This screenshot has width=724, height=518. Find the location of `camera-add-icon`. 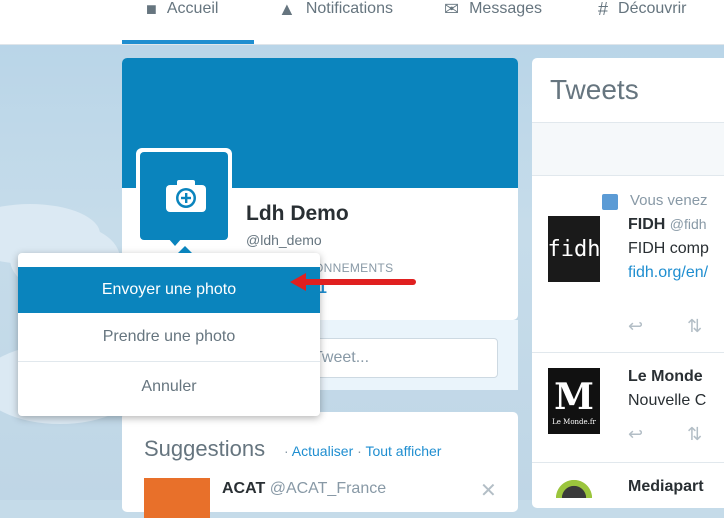

camera-add-icon is located at coordinates (186, 196).